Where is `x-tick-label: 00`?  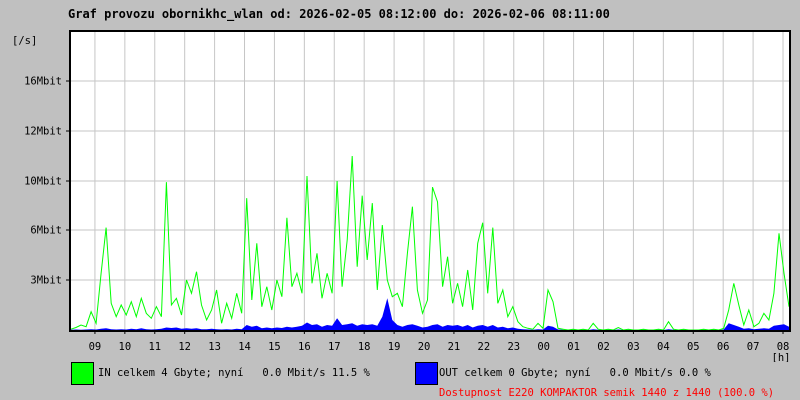
x-tick-label: 00 is located at coordinates (543, 347).